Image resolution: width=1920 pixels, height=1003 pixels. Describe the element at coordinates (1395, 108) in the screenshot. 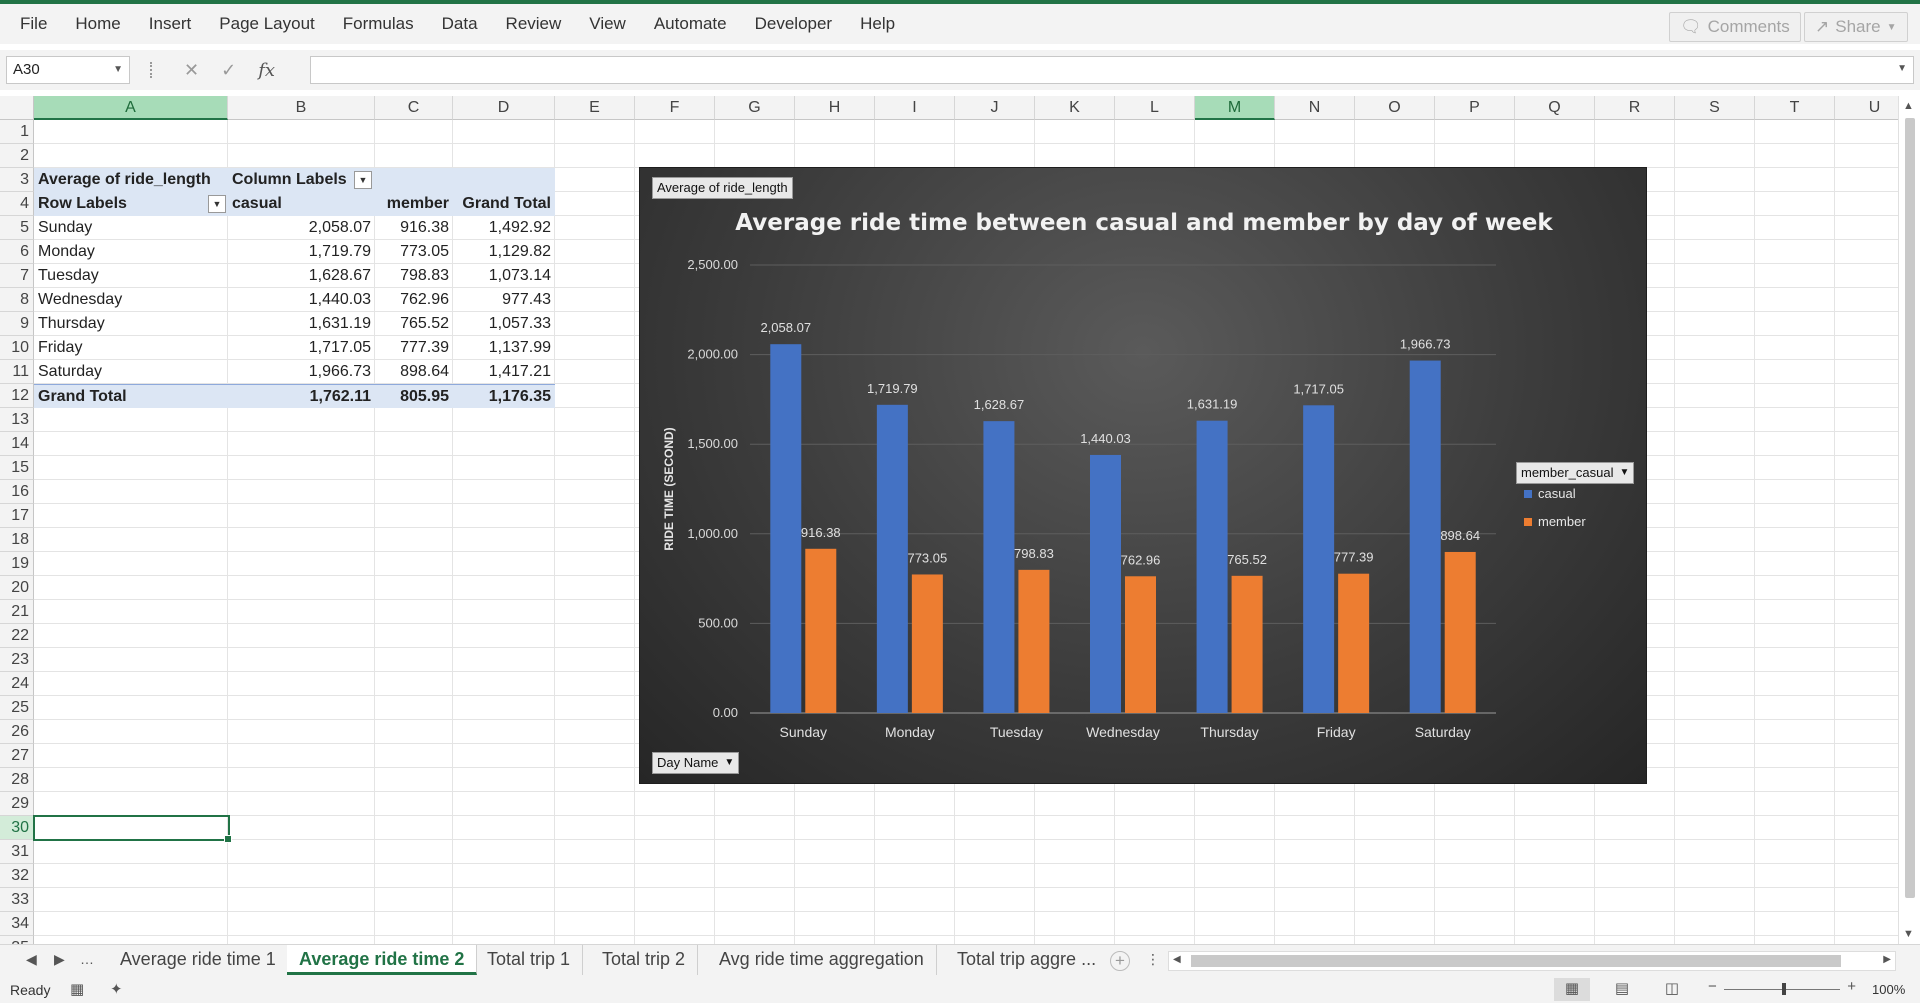

I see `column-header-o: O` at that location.